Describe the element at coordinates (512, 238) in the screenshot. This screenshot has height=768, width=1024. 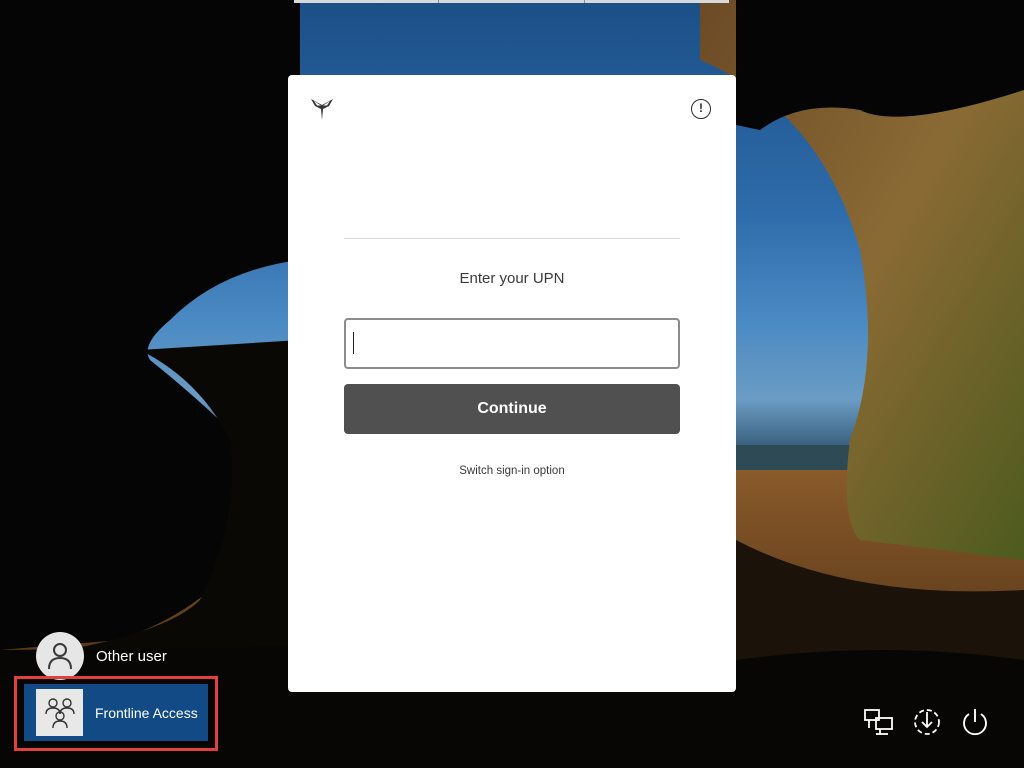
I see `divider` at that location.